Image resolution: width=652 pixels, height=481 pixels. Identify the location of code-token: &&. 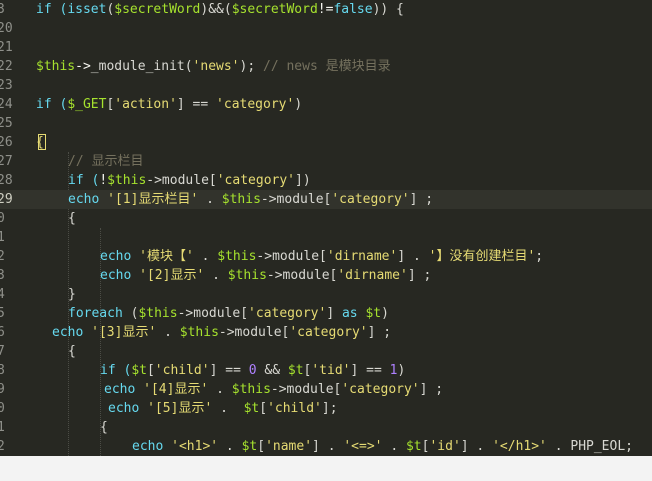
(272, 370).